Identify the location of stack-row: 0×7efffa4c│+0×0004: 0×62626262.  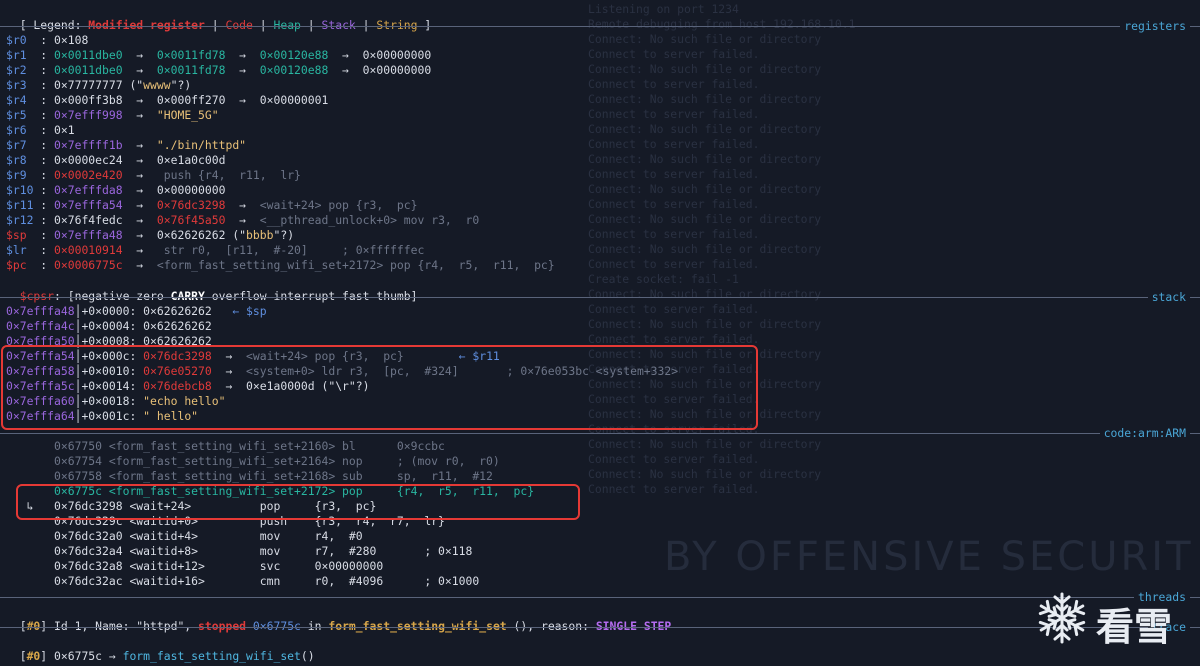
(109, 326).